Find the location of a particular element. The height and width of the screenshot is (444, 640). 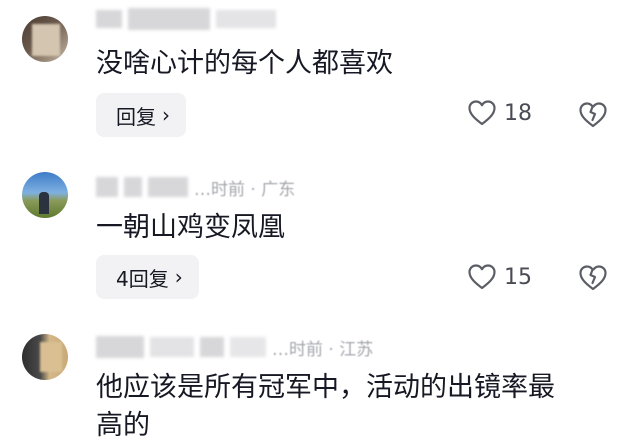

like-count: 15 is located at coordinates (518, 277).